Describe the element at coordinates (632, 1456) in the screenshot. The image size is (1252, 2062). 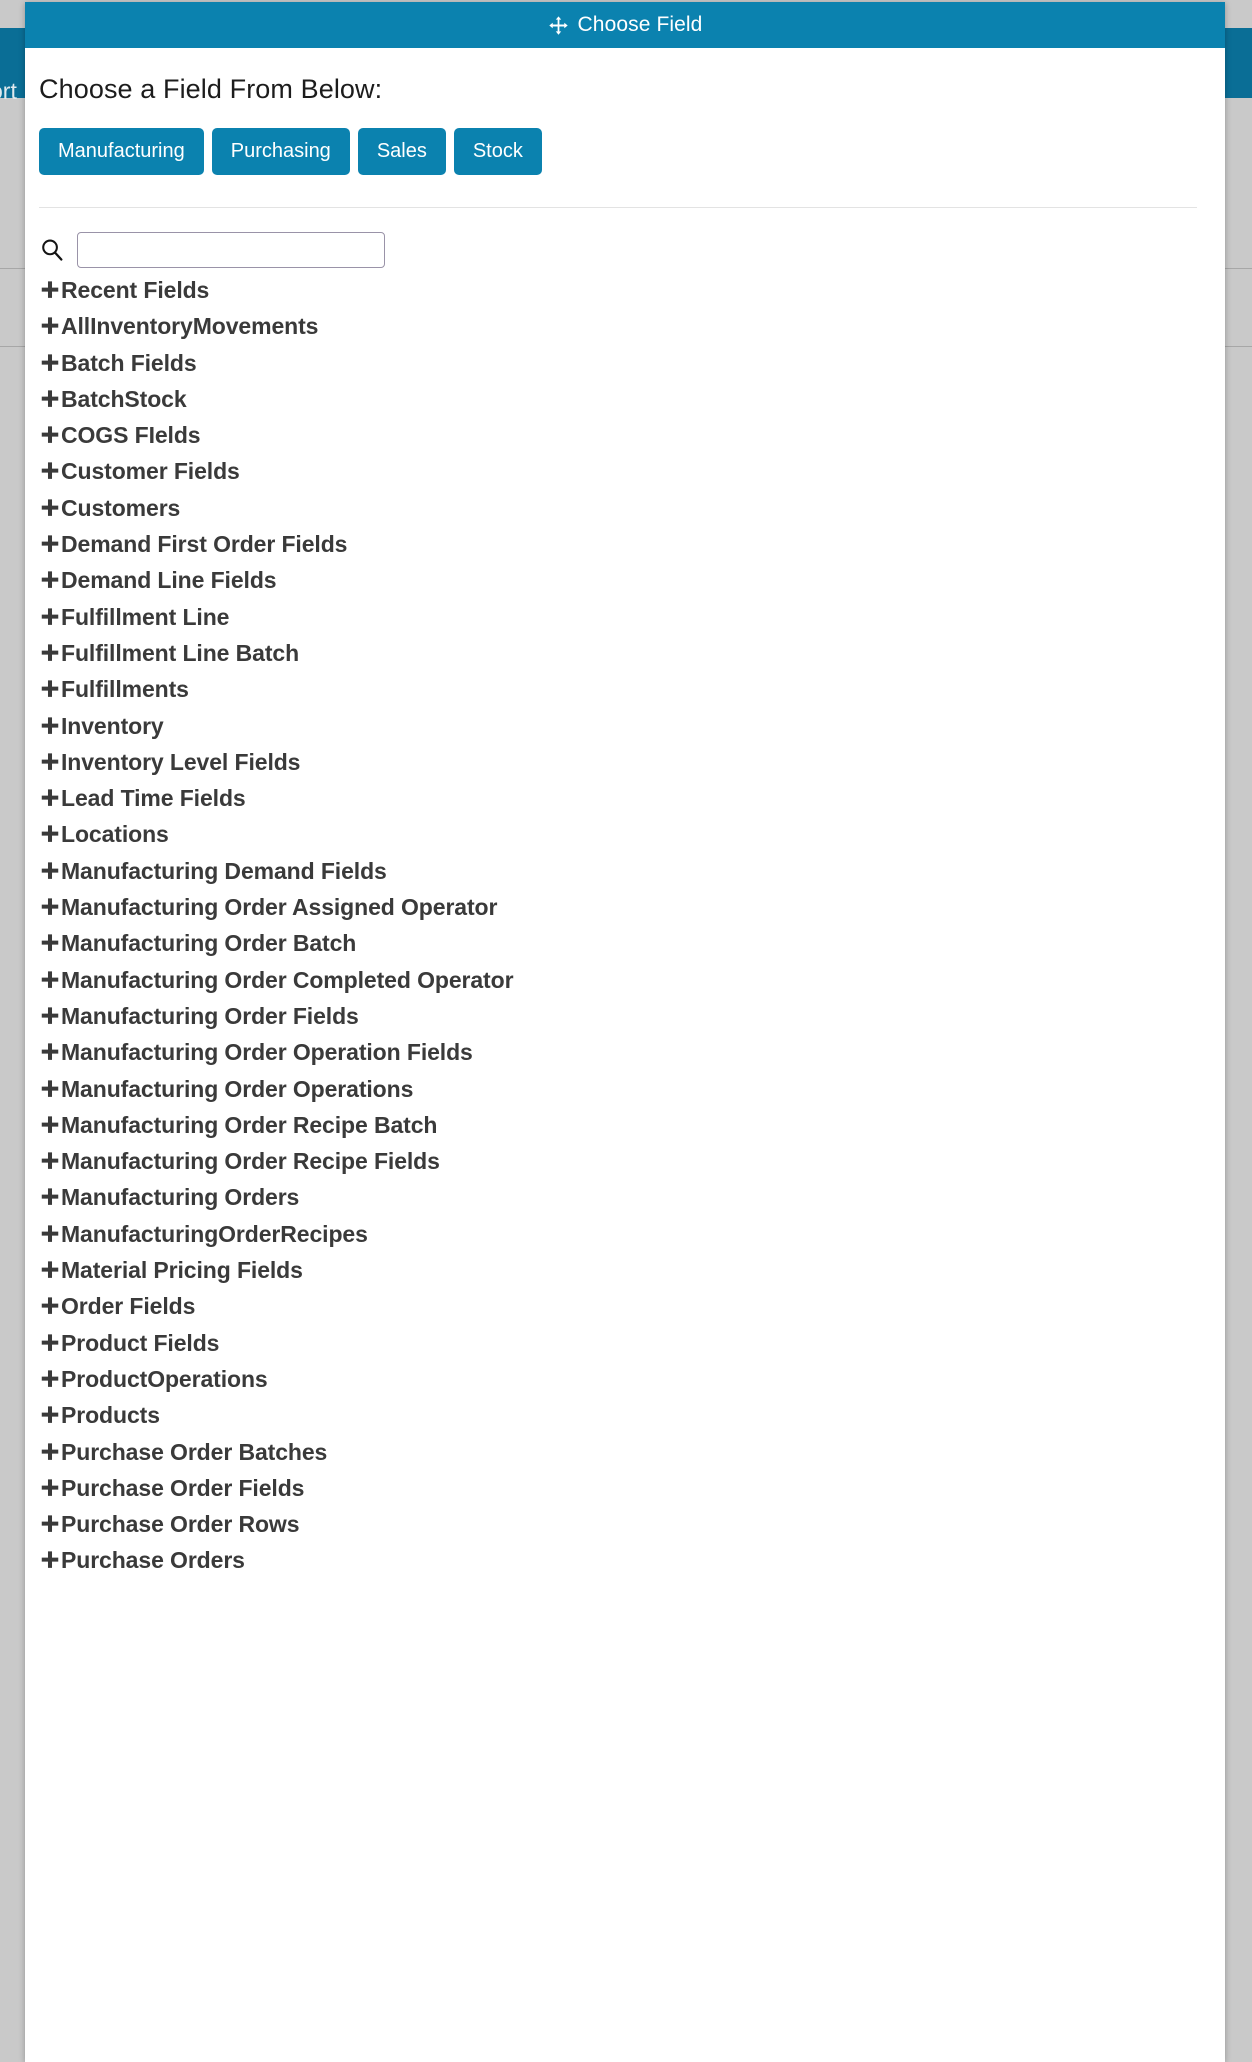
I see `field-group-item: Purchase Order Batches` at that location.